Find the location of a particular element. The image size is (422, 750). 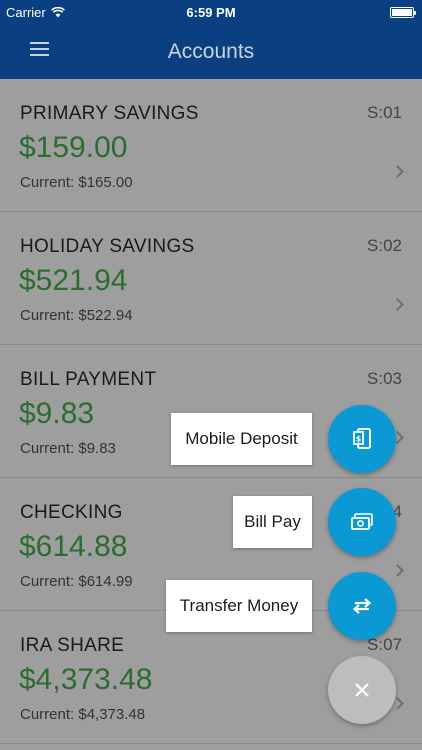

account-code: S:02 is located at coordinates (384, 245).